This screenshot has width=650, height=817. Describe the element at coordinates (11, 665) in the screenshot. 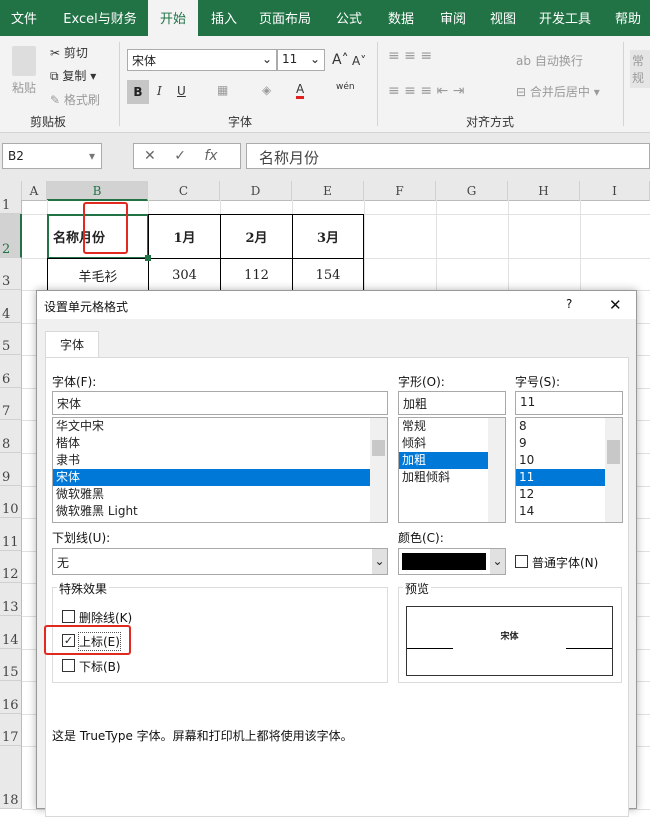

I see `row-header: 15` at that location.